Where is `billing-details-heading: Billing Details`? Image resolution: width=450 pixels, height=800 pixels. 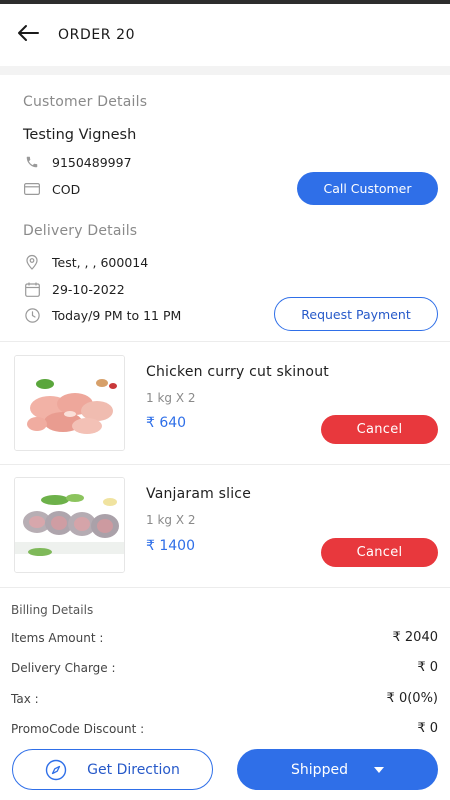
billing-details-heading: Billing Details is located at coordinates (52, 610).